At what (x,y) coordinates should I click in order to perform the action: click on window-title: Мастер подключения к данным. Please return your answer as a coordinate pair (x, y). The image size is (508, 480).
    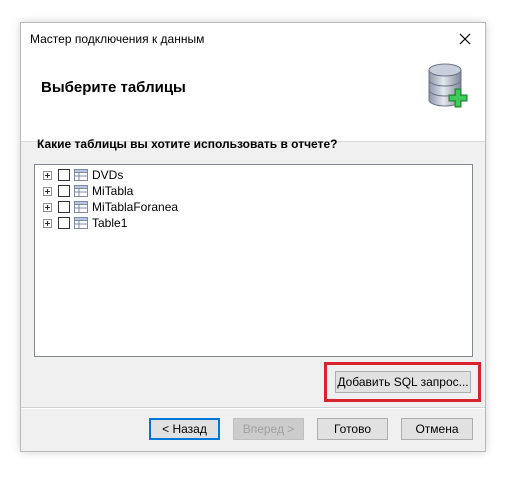
    Looking at the image, I should click on (117, 39).